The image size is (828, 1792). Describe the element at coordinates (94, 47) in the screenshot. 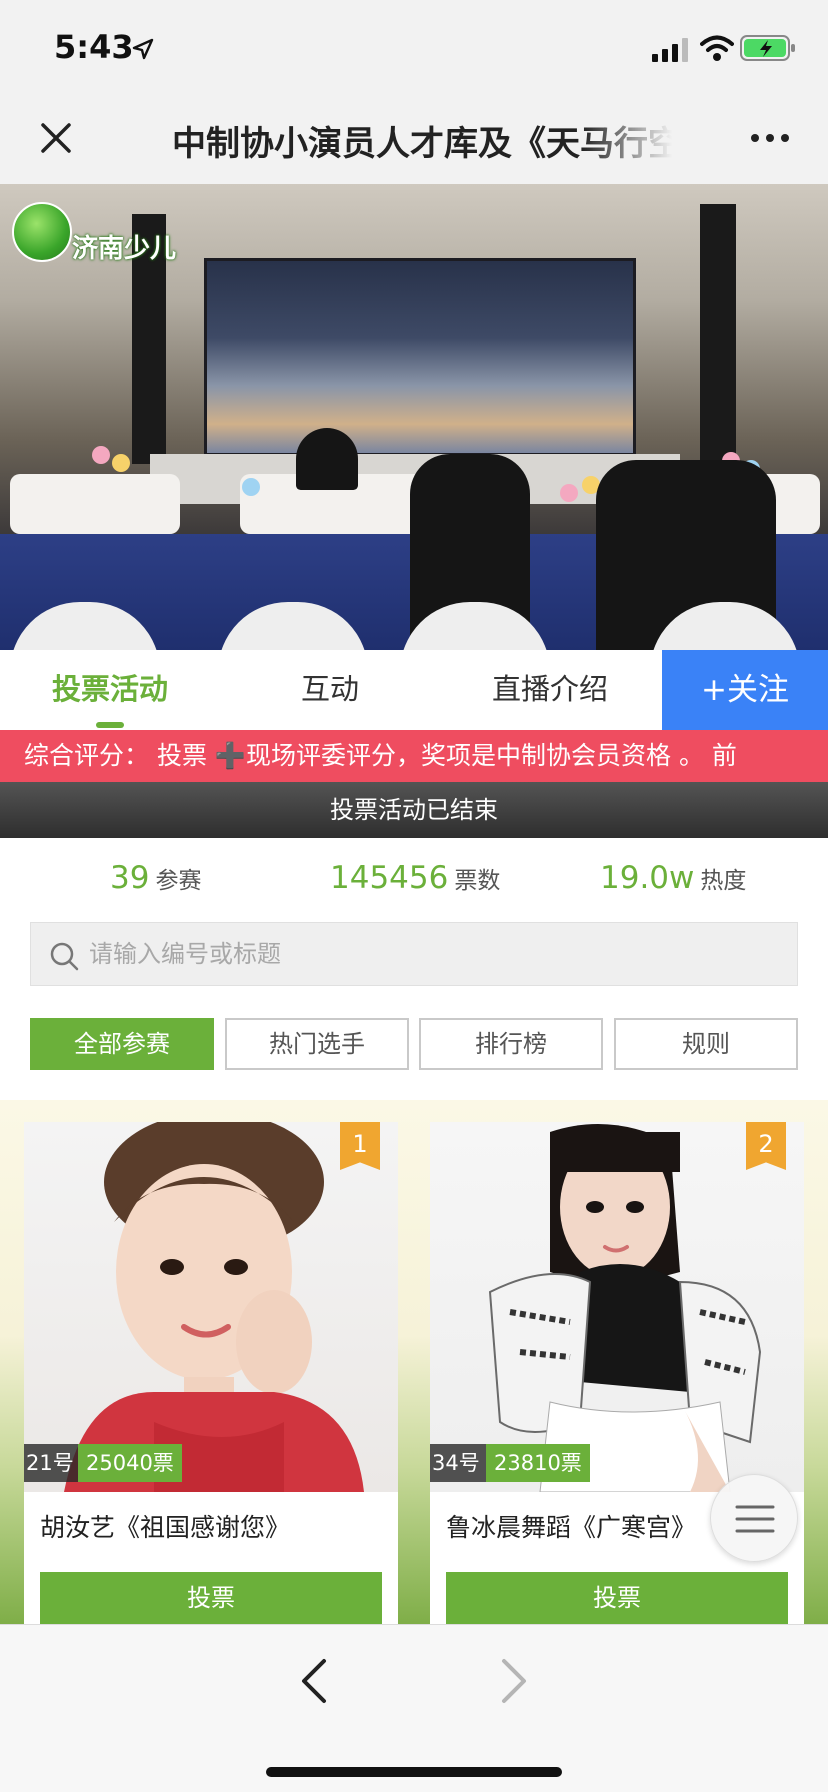

I see `status-time: 5:43` at that location.